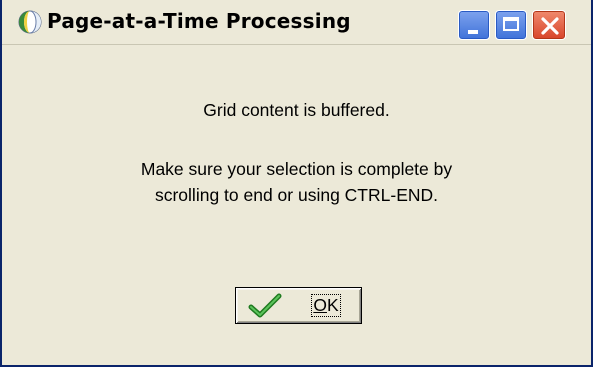 This screenshot has height=367, width=593. I want to click on checkmark-icon, so click(265, 305).